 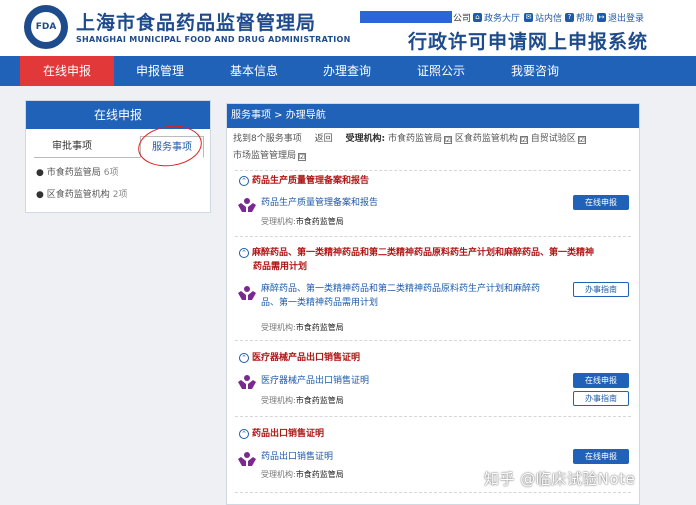 I want to click on link-help-label: 帮助, so click(x=585, y=19).